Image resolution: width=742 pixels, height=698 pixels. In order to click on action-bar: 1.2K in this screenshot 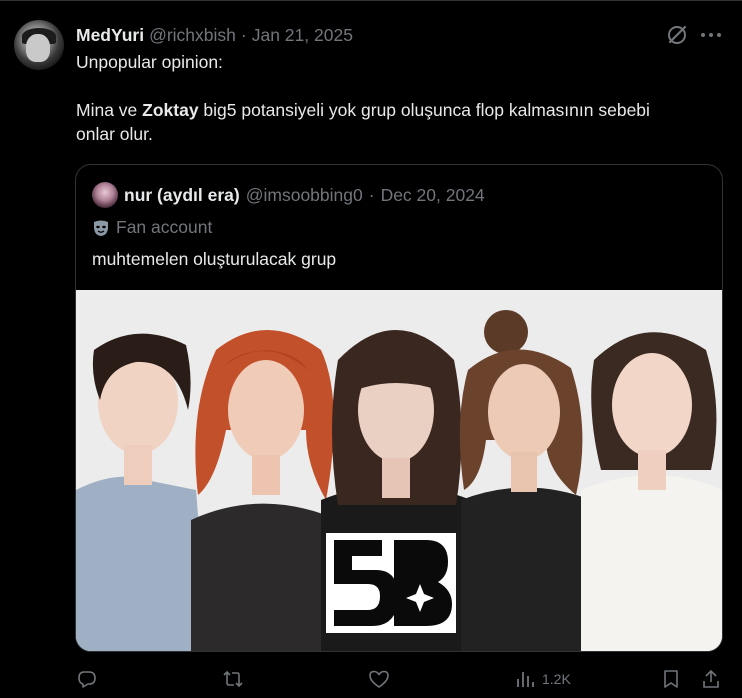, I will do `click(371, 679)`.